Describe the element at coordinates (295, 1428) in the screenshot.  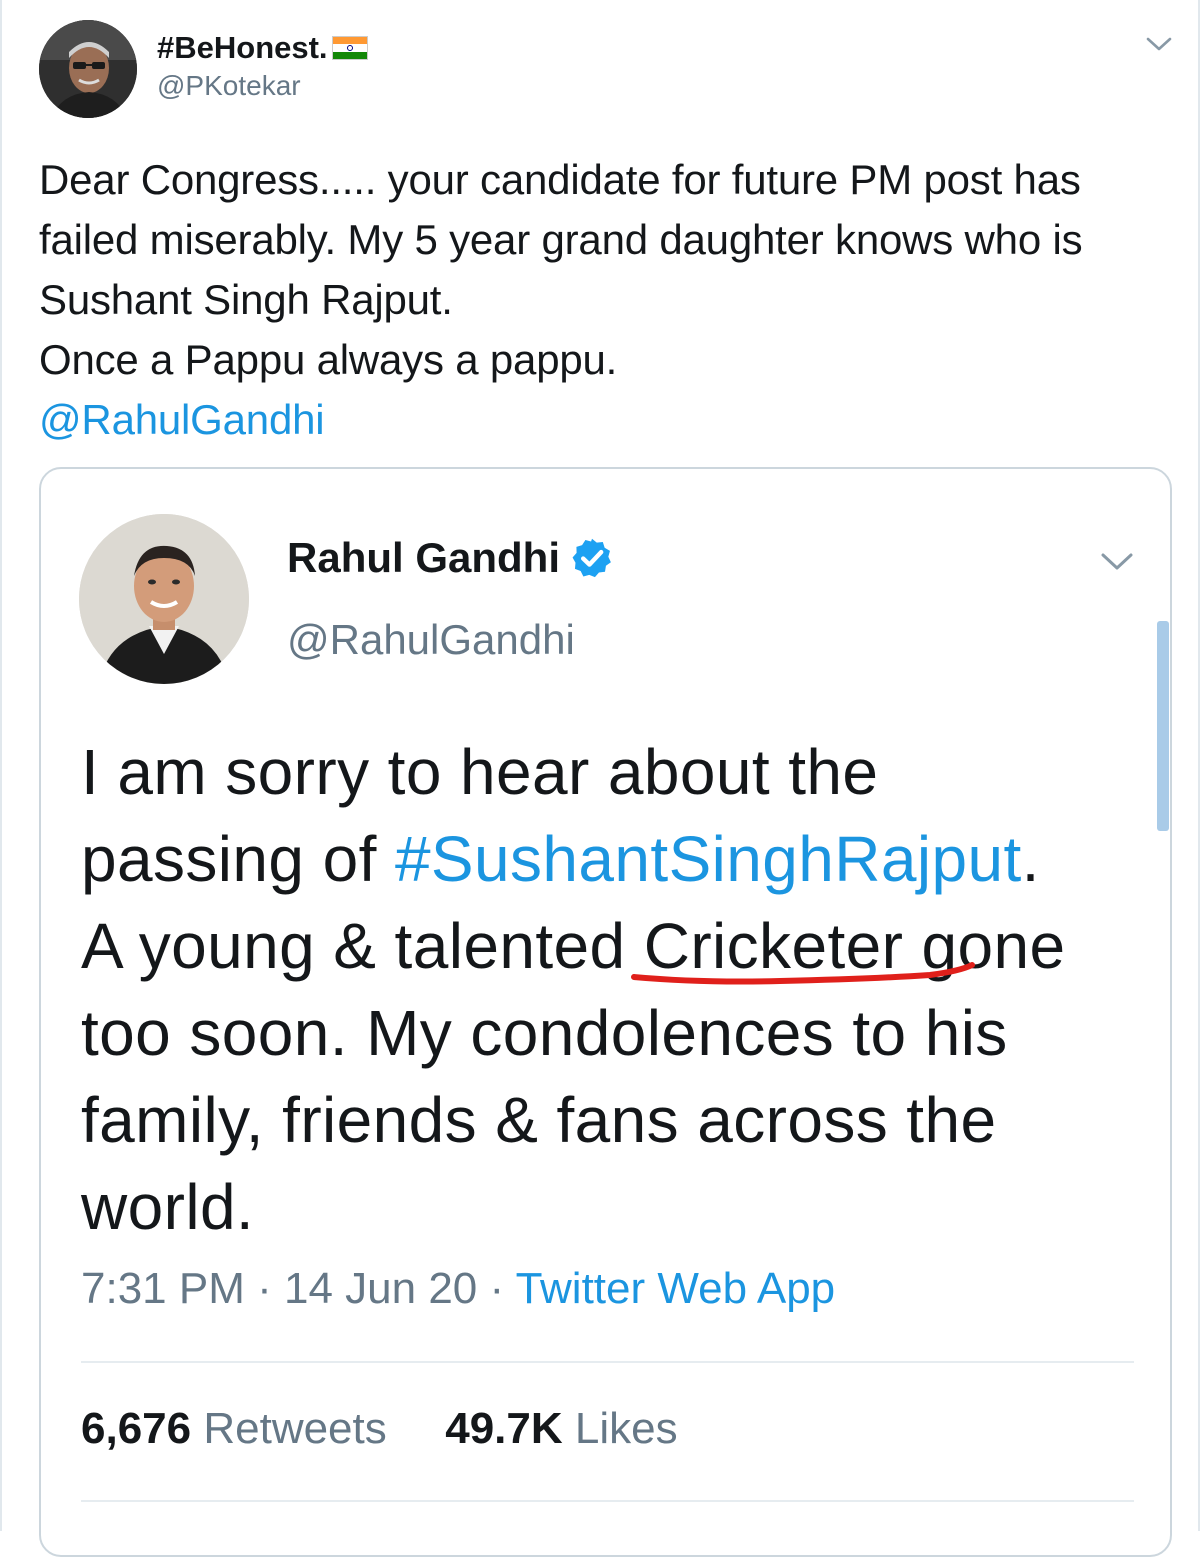
I see `retweets-label: Retweets` at that location.